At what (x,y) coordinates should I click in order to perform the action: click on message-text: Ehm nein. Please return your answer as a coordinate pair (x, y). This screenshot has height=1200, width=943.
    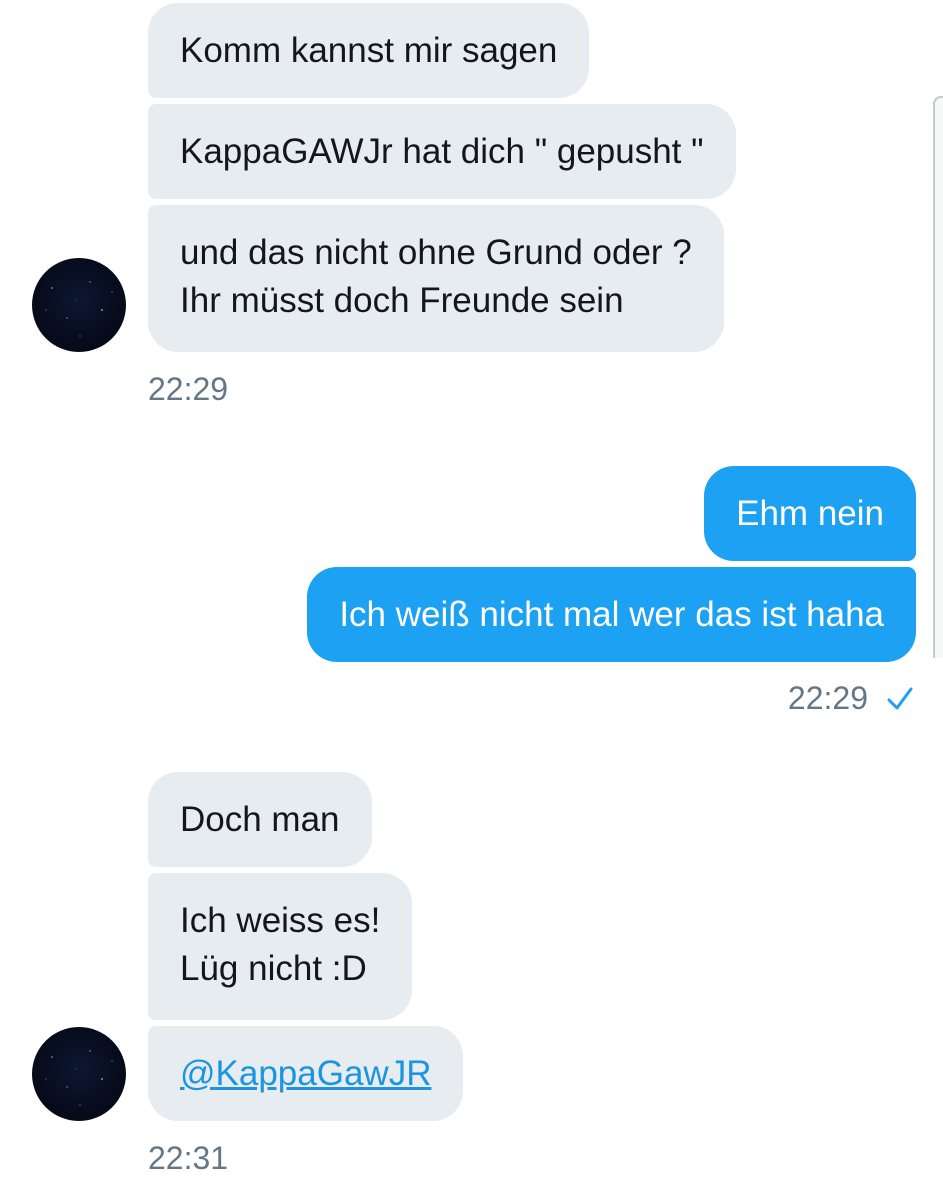
    Looking at the image, I should click on (810, 513).